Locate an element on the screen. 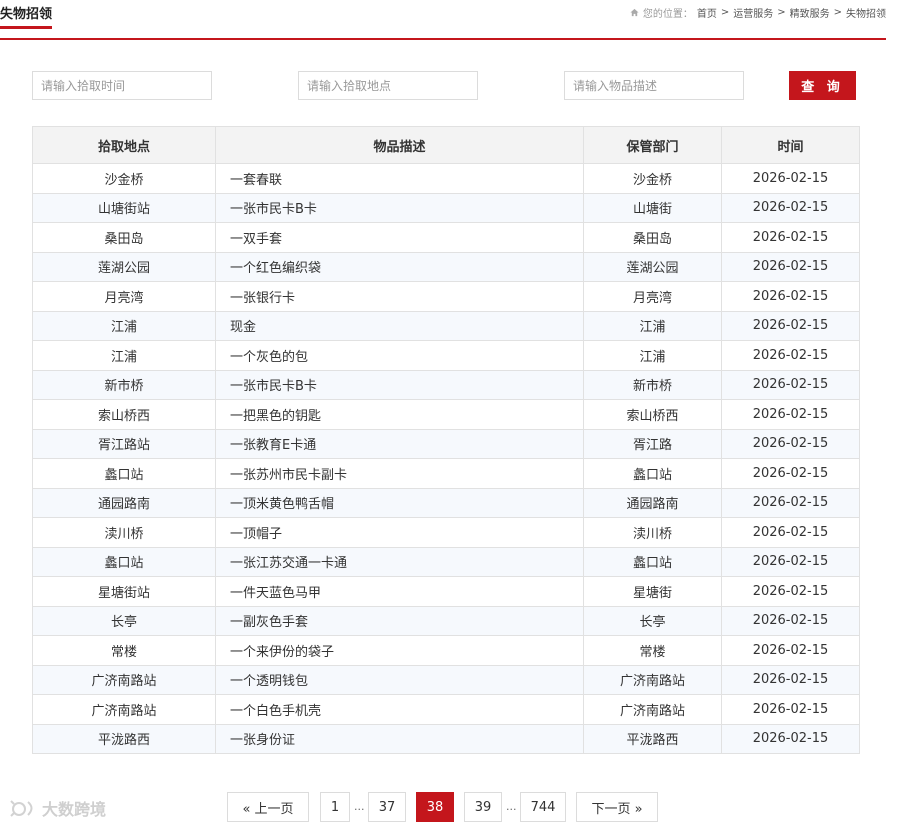  page-title: 失物招领 is located at coordinates (26, 16).